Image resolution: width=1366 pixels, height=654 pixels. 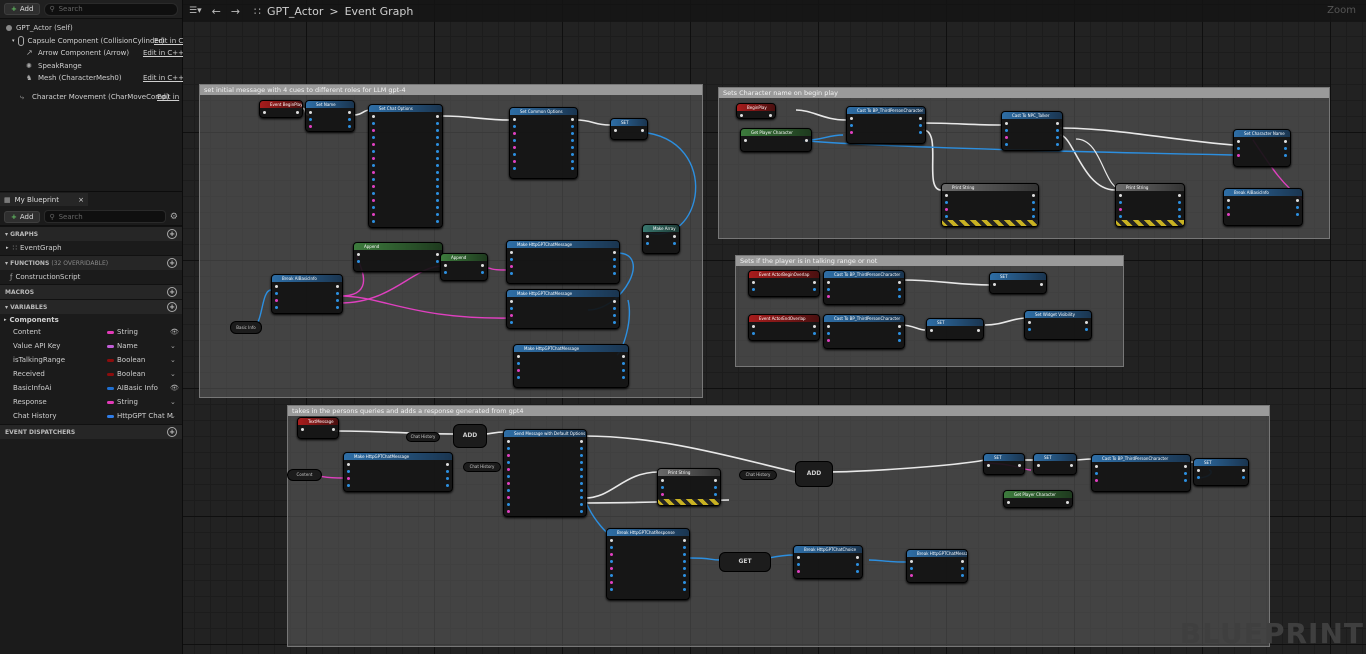 I want to click on edit-in-cpp-link: Edit in, so click(x=168, y=97).